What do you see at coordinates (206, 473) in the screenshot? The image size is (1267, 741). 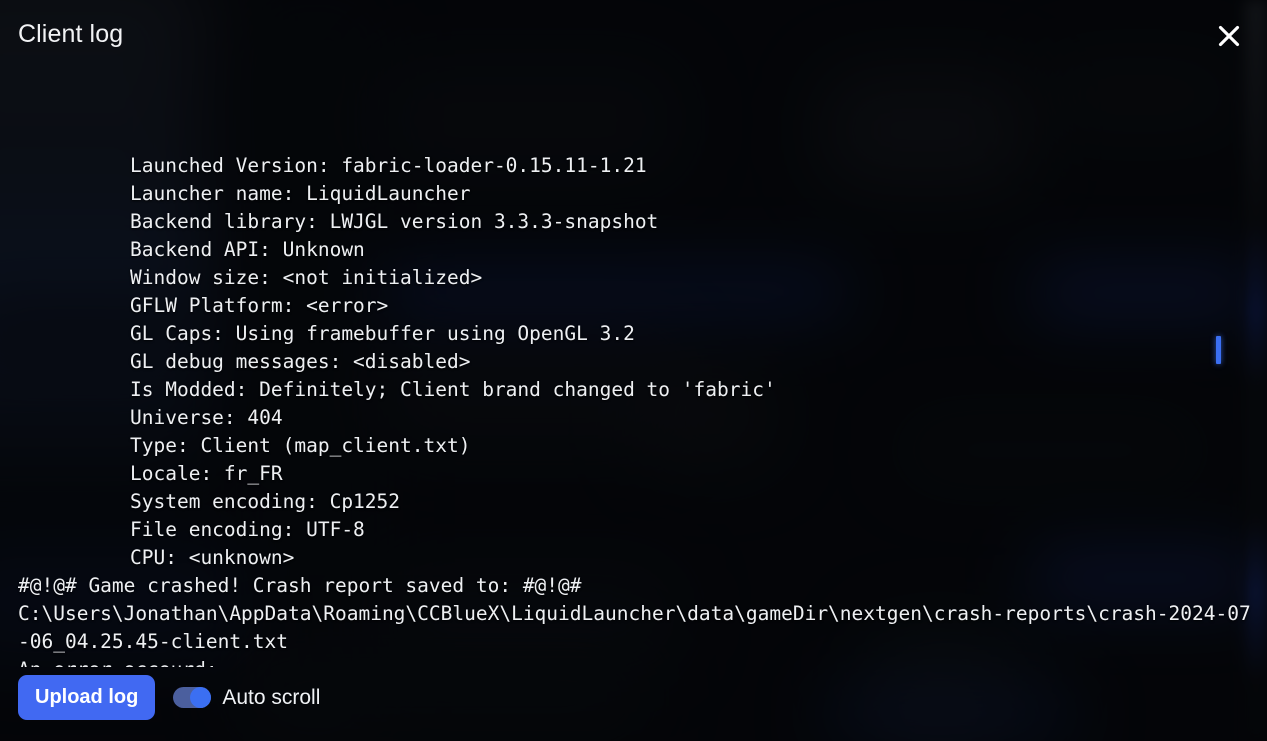 I see `log-line: Locale: fr_FR` at bounding box center [206, 473].